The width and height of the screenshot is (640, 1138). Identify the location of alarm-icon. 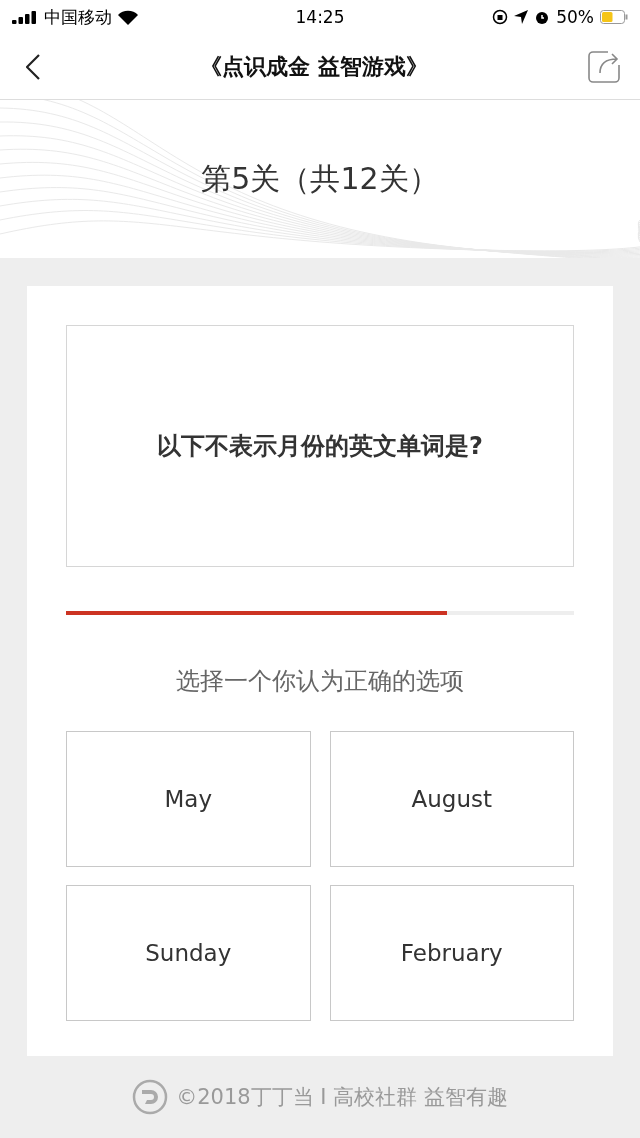
(542, 17).